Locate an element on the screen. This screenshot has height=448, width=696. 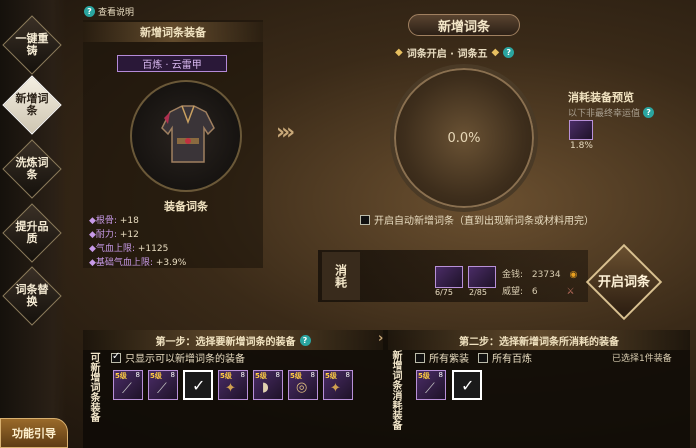
boot-icon: ◗ is located at coordinates (265, 387).